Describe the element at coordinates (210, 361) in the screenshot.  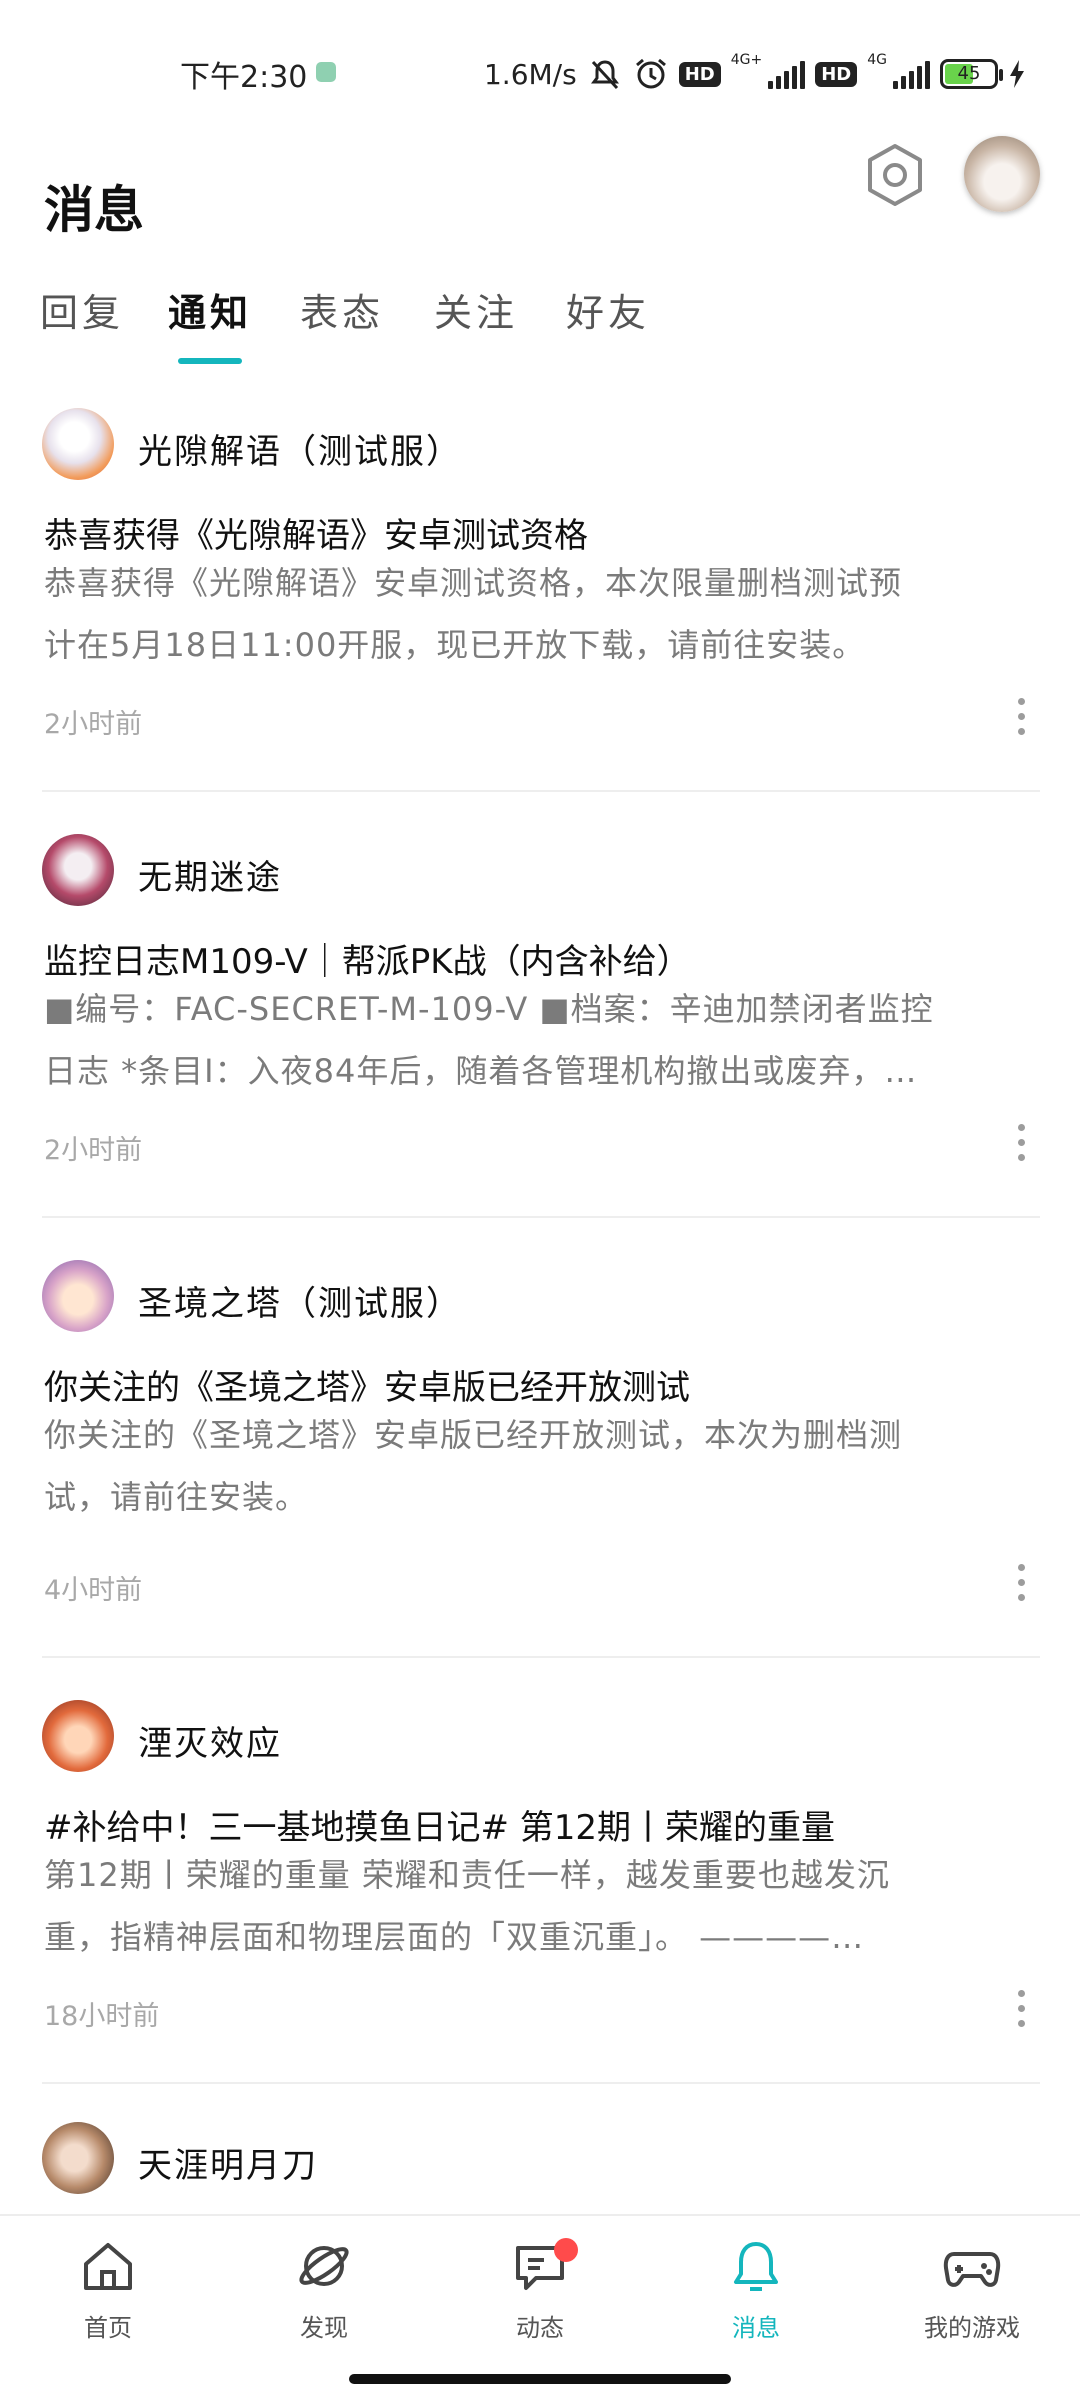
I see `tab-active-indicator` at that location.